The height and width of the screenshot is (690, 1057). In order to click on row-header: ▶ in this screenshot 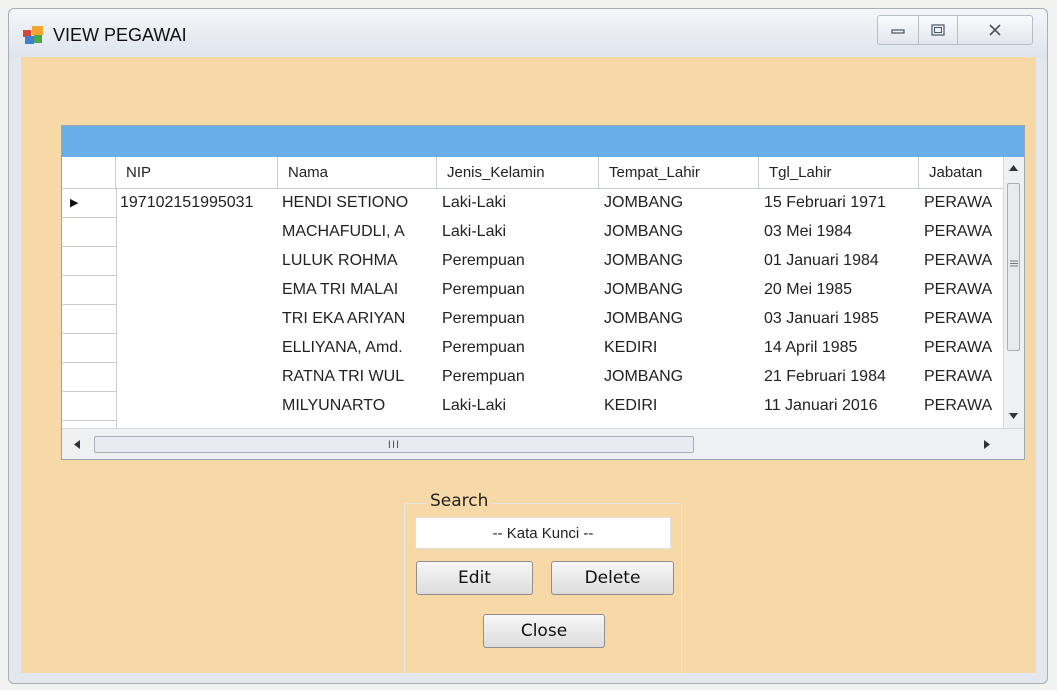, I will do `click(89, 203)`.